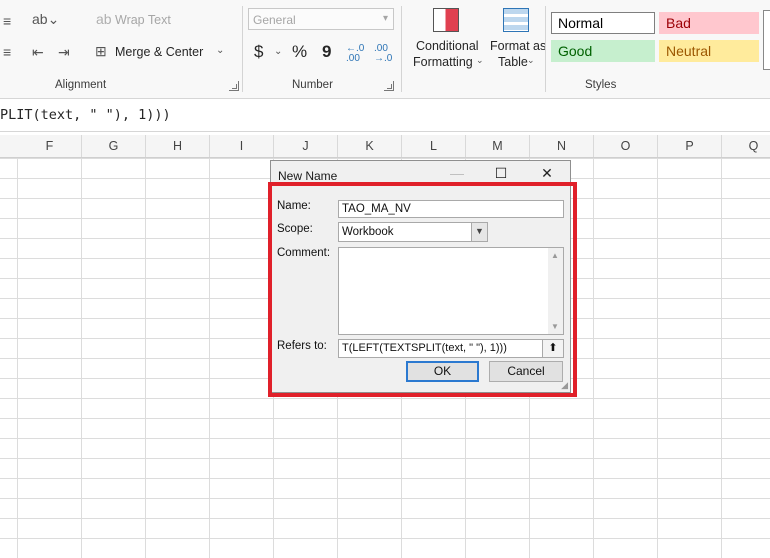 The image size is (770, 558). What do you see at coordinates (7, 52) in the screenshot?
I see `align-right-icon: ≡` at bounding box center [7, 52].